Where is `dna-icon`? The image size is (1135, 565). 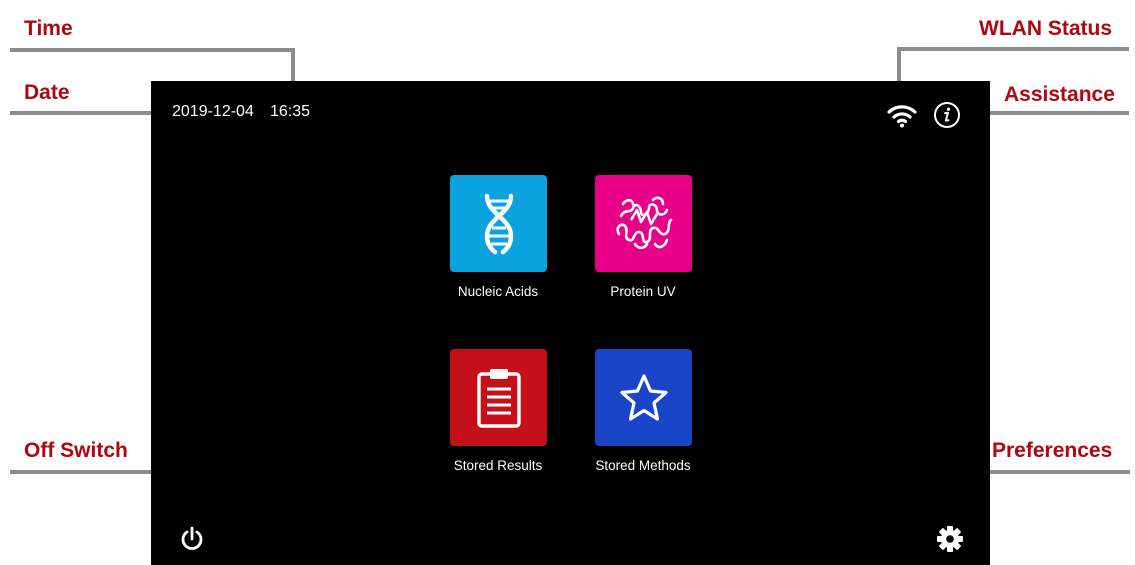
dna-icon is located at coordinates (498, 223).